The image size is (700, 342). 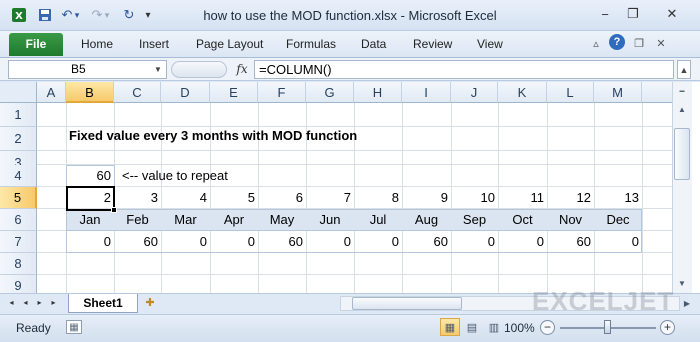 I want to click on close-window-button: ✕, so click(x=672, y=14).